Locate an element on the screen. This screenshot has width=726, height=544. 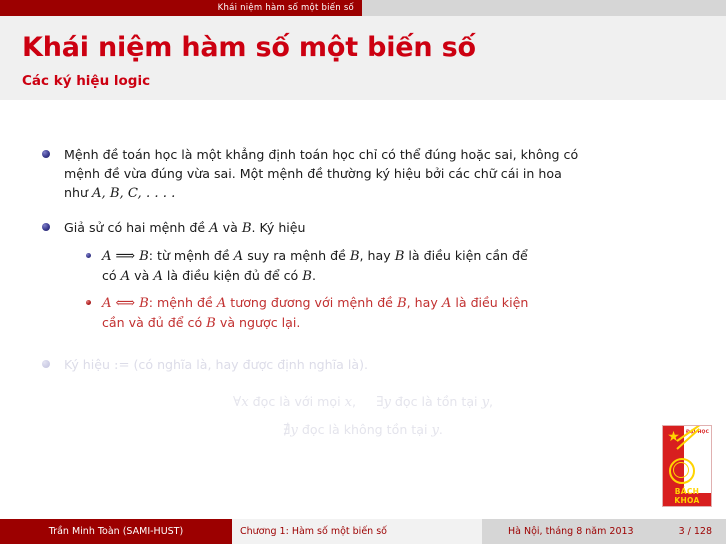
sub1-line2-t3: là điều kiện đủ để có is located at coordinates (232, 275).